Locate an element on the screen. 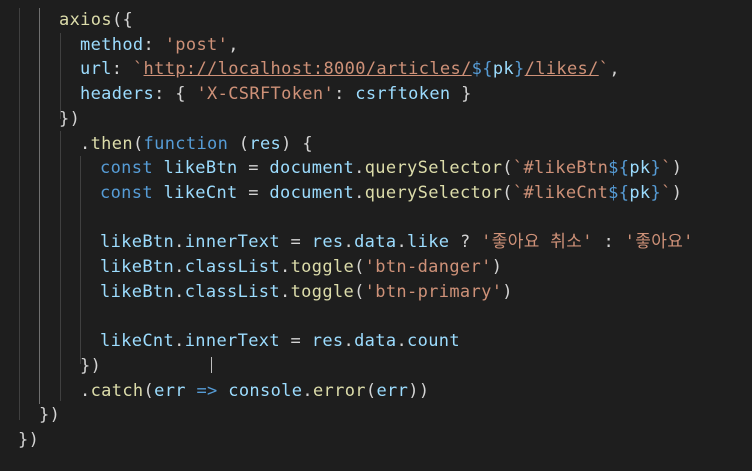  code-line: likeCnt.innerText = res.data.count is located at coordinates (280, 341).